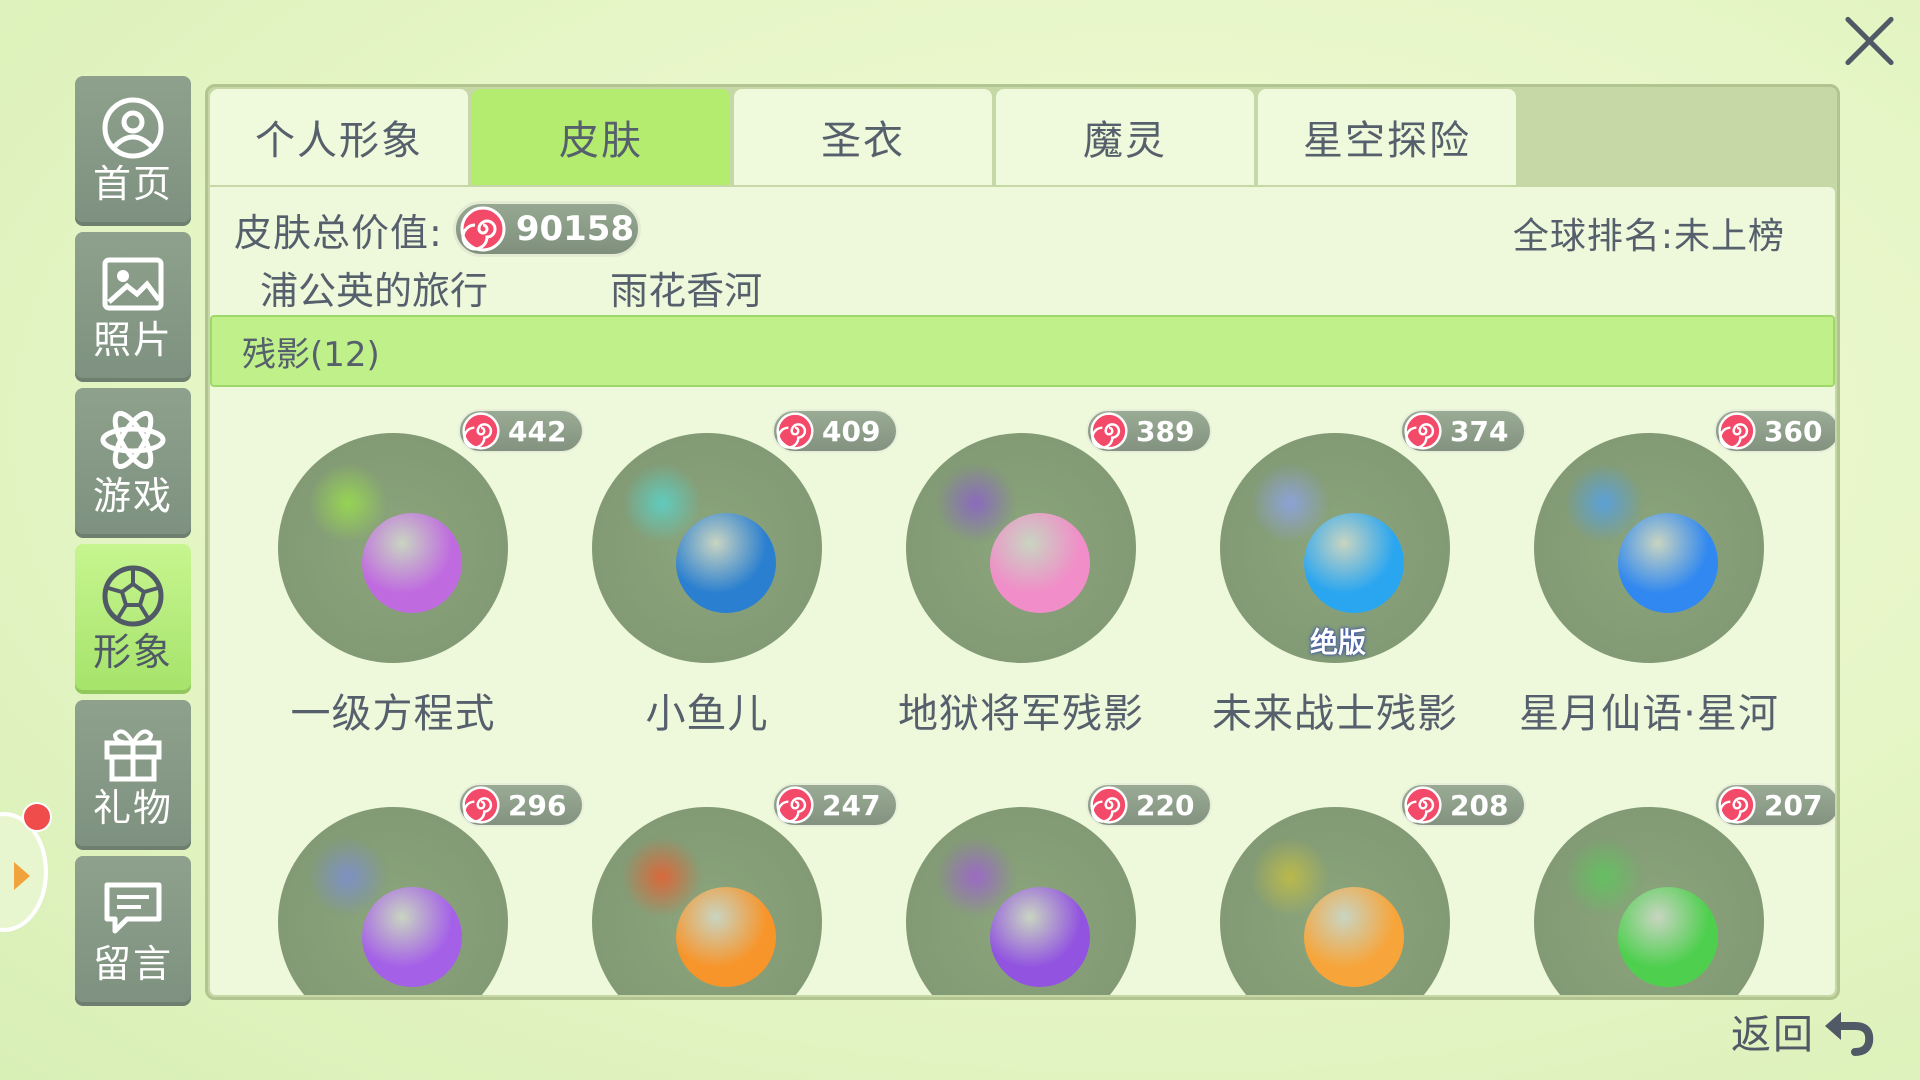 The image size is (1920, 1080). What do you see at coordinates (338, 232) in the screenshot?
I see `total-value-label: 皮肤总价值:` at bounding box center [338, 232].